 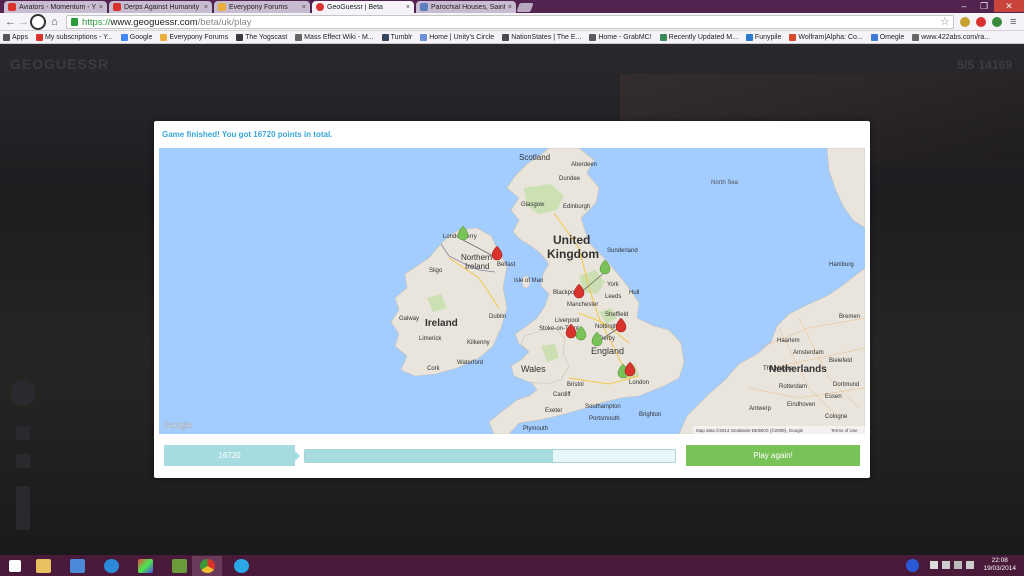 What do you see at coordinates (763, 37) in the screenshot?
I see `bookmark-item: Funypile` at bounding box center [763, 37].